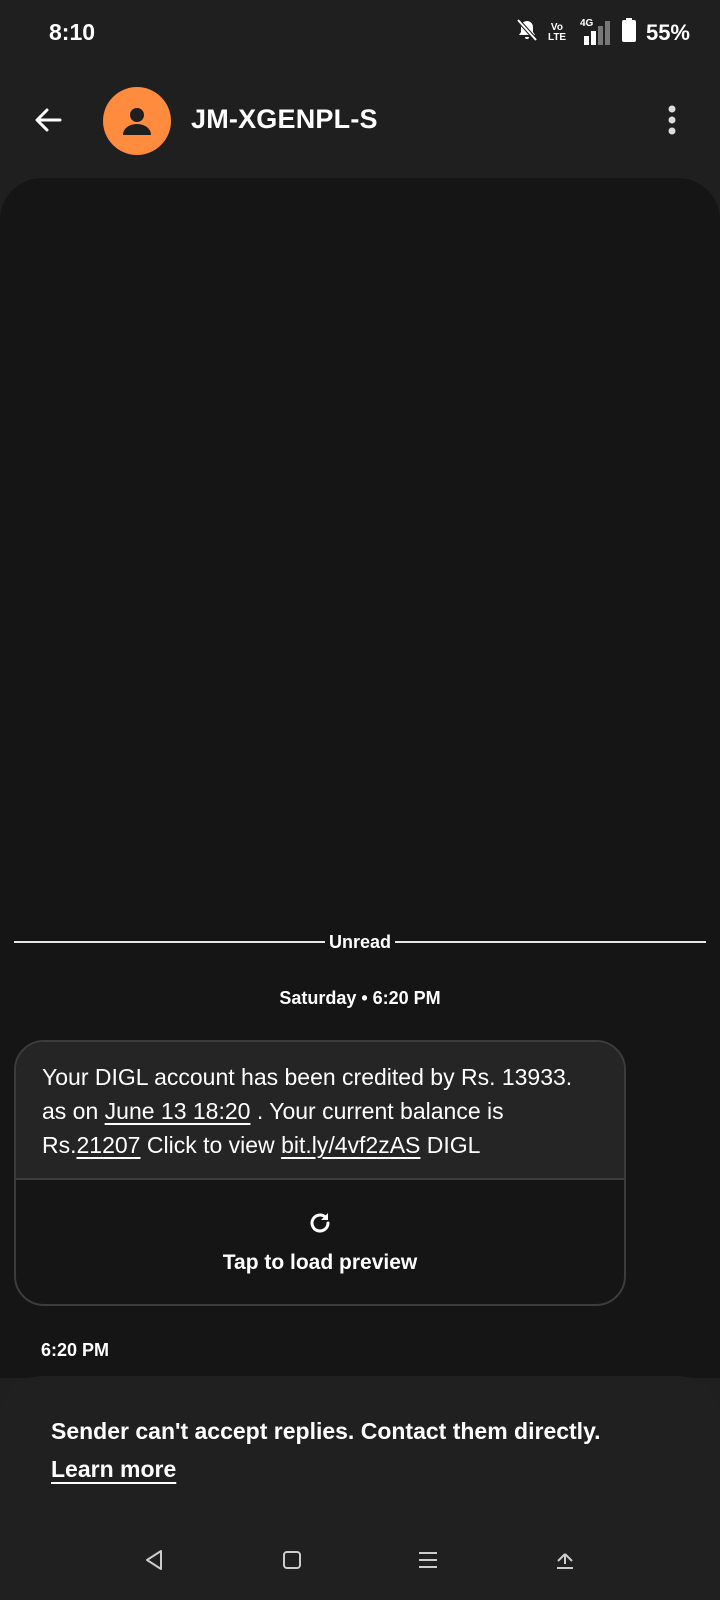 The width and height of the screenshot is (720, 1600). I want to click on arrow-left-icon, so click(48, 120).